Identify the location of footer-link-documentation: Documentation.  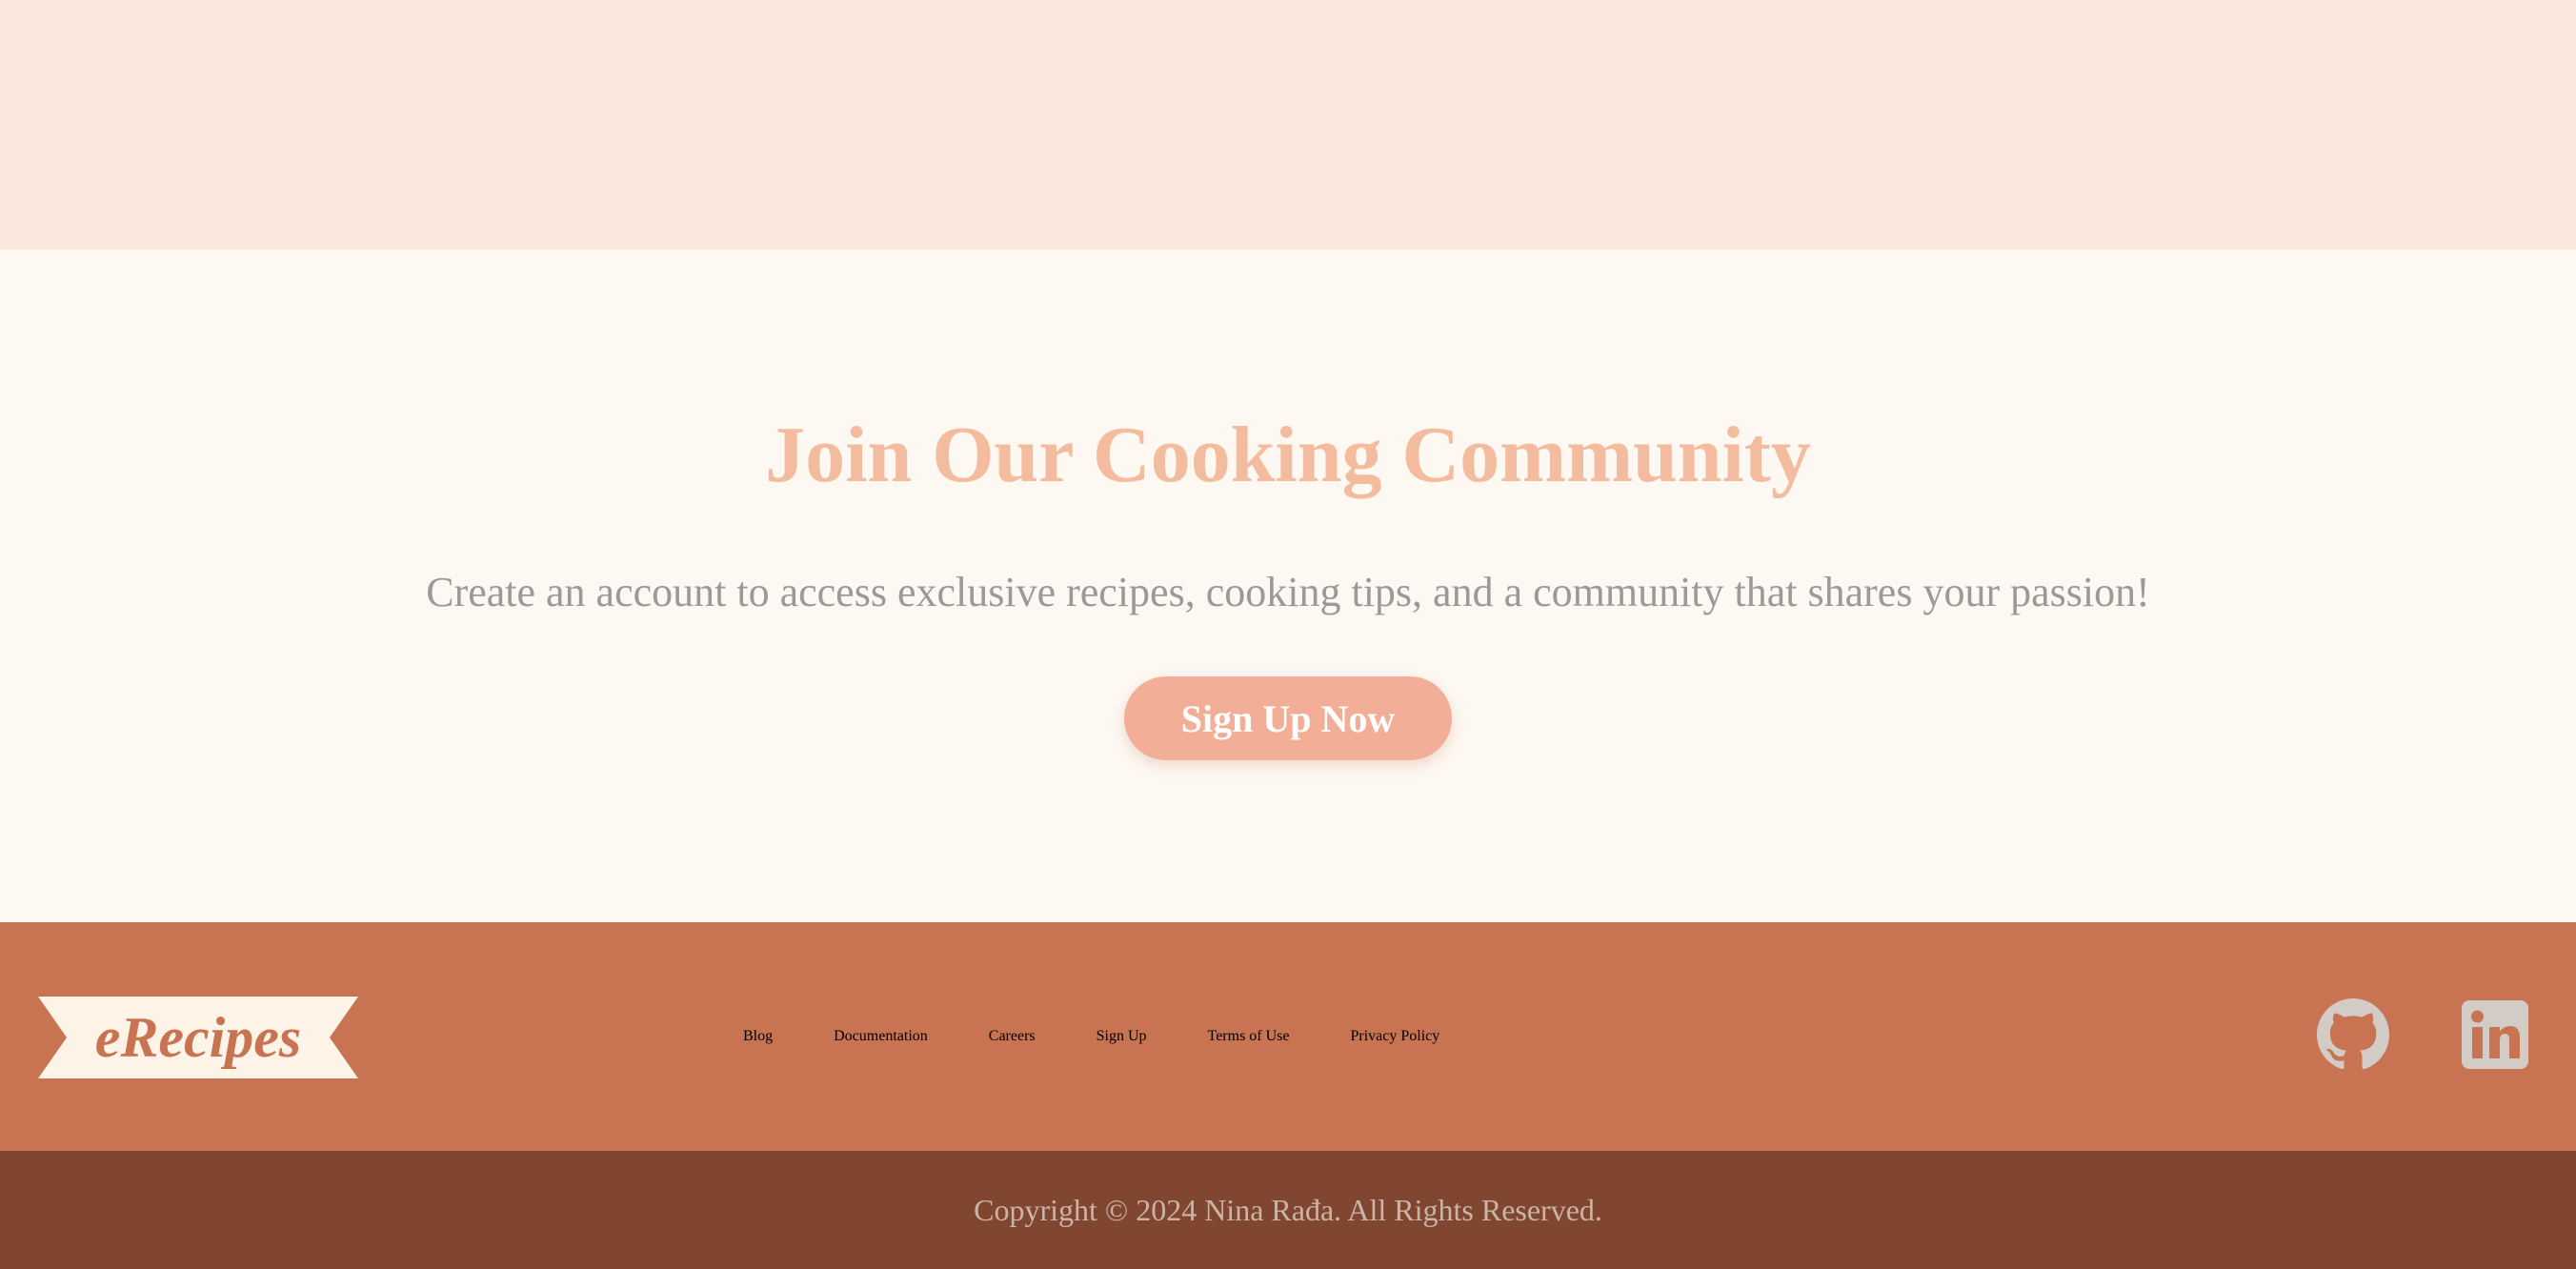
(881, 1036).